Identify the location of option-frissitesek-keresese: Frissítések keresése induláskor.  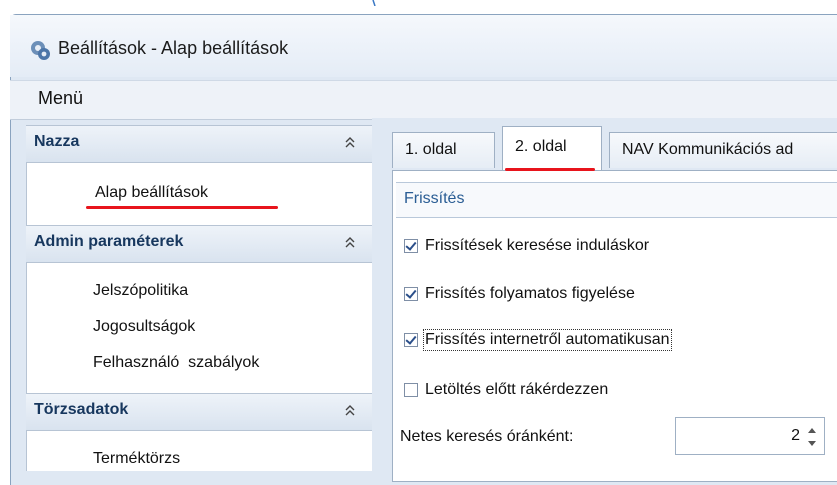
(526, 246).